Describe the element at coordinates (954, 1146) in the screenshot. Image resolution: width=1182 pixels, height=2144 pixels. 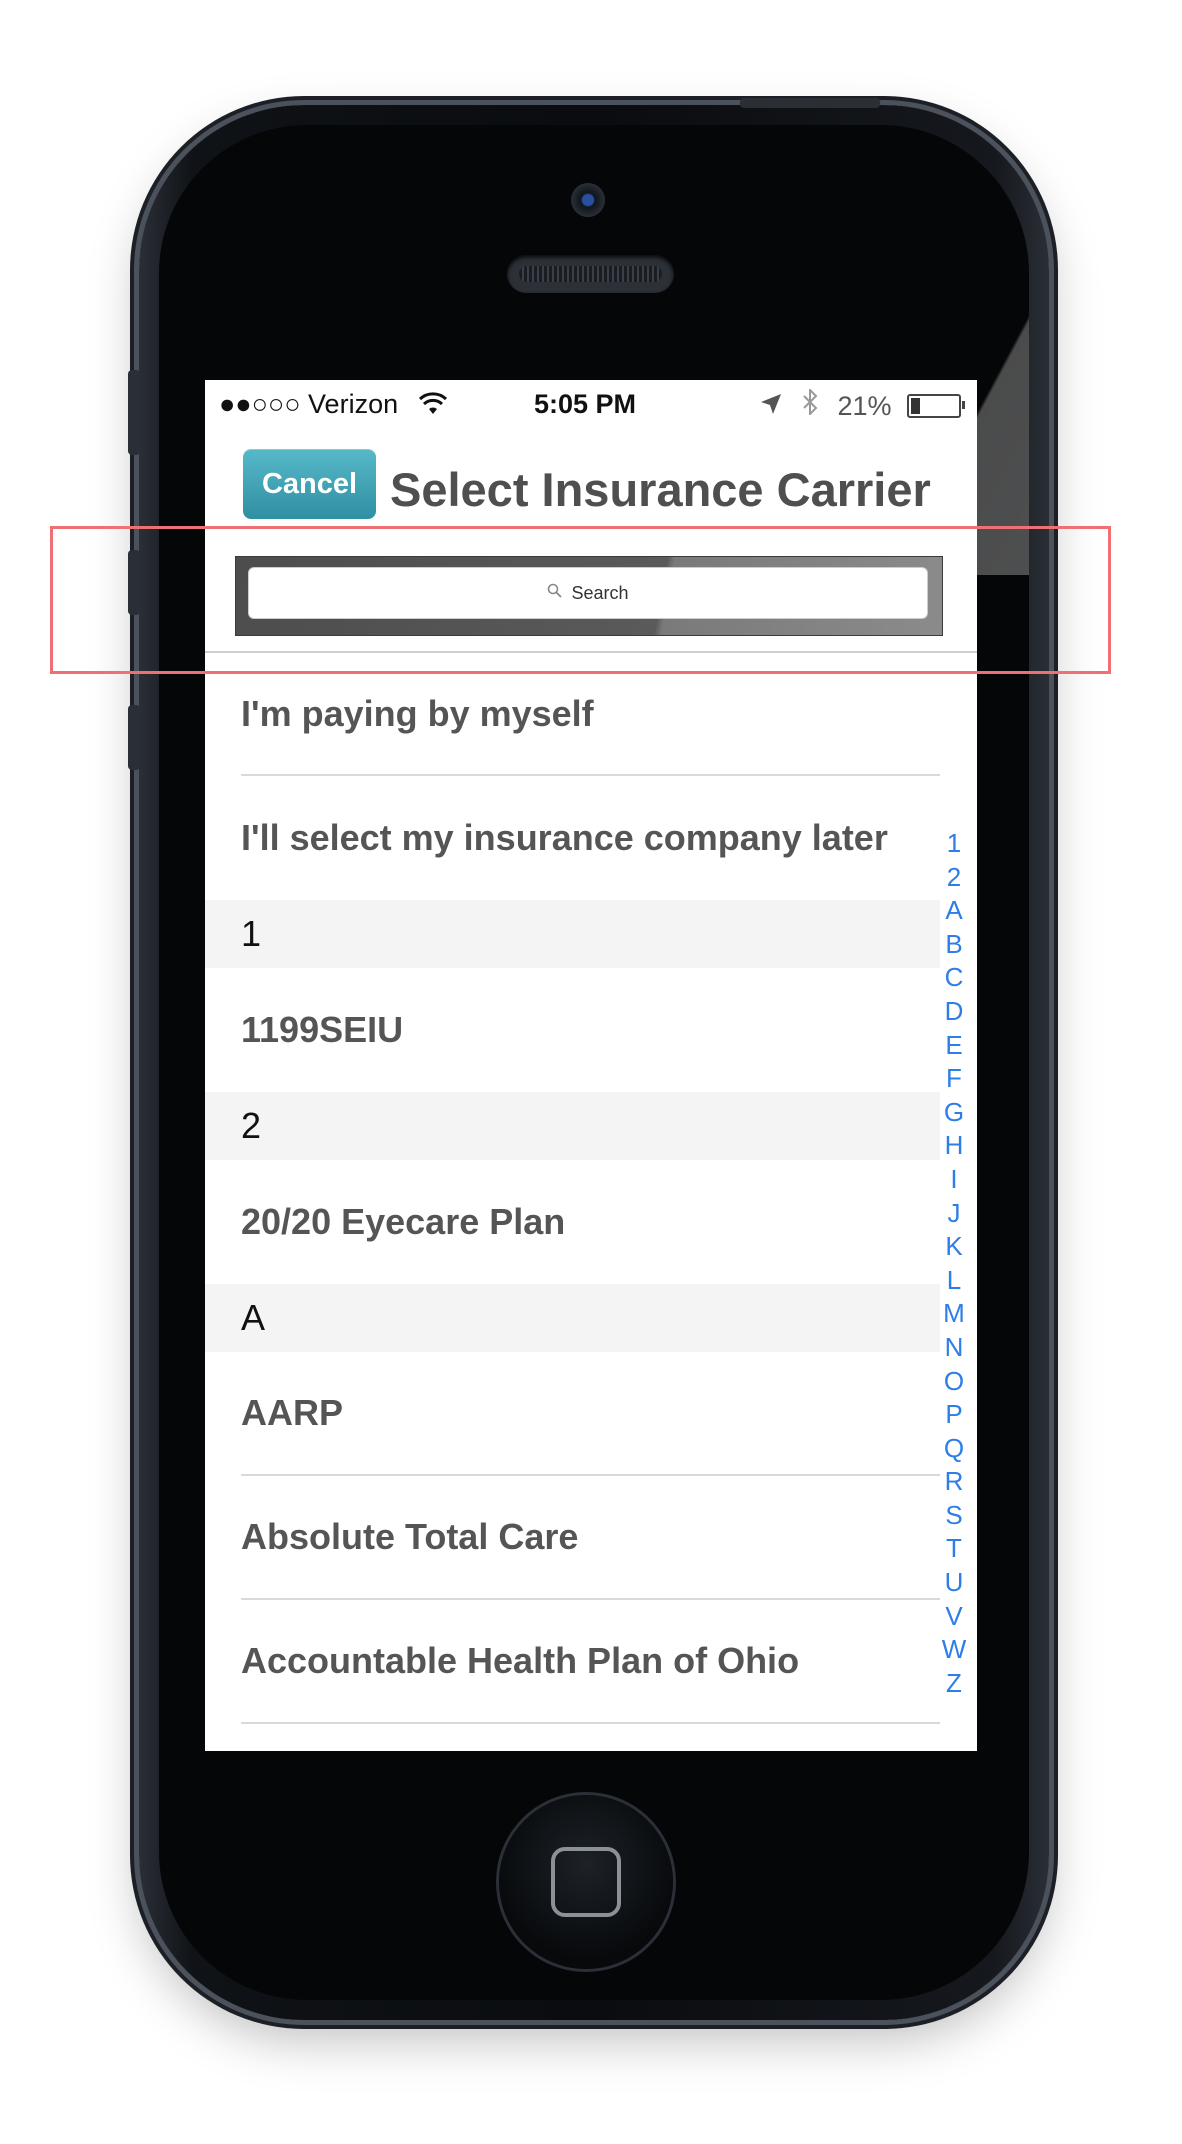
I see `index-letter: H` at that location.